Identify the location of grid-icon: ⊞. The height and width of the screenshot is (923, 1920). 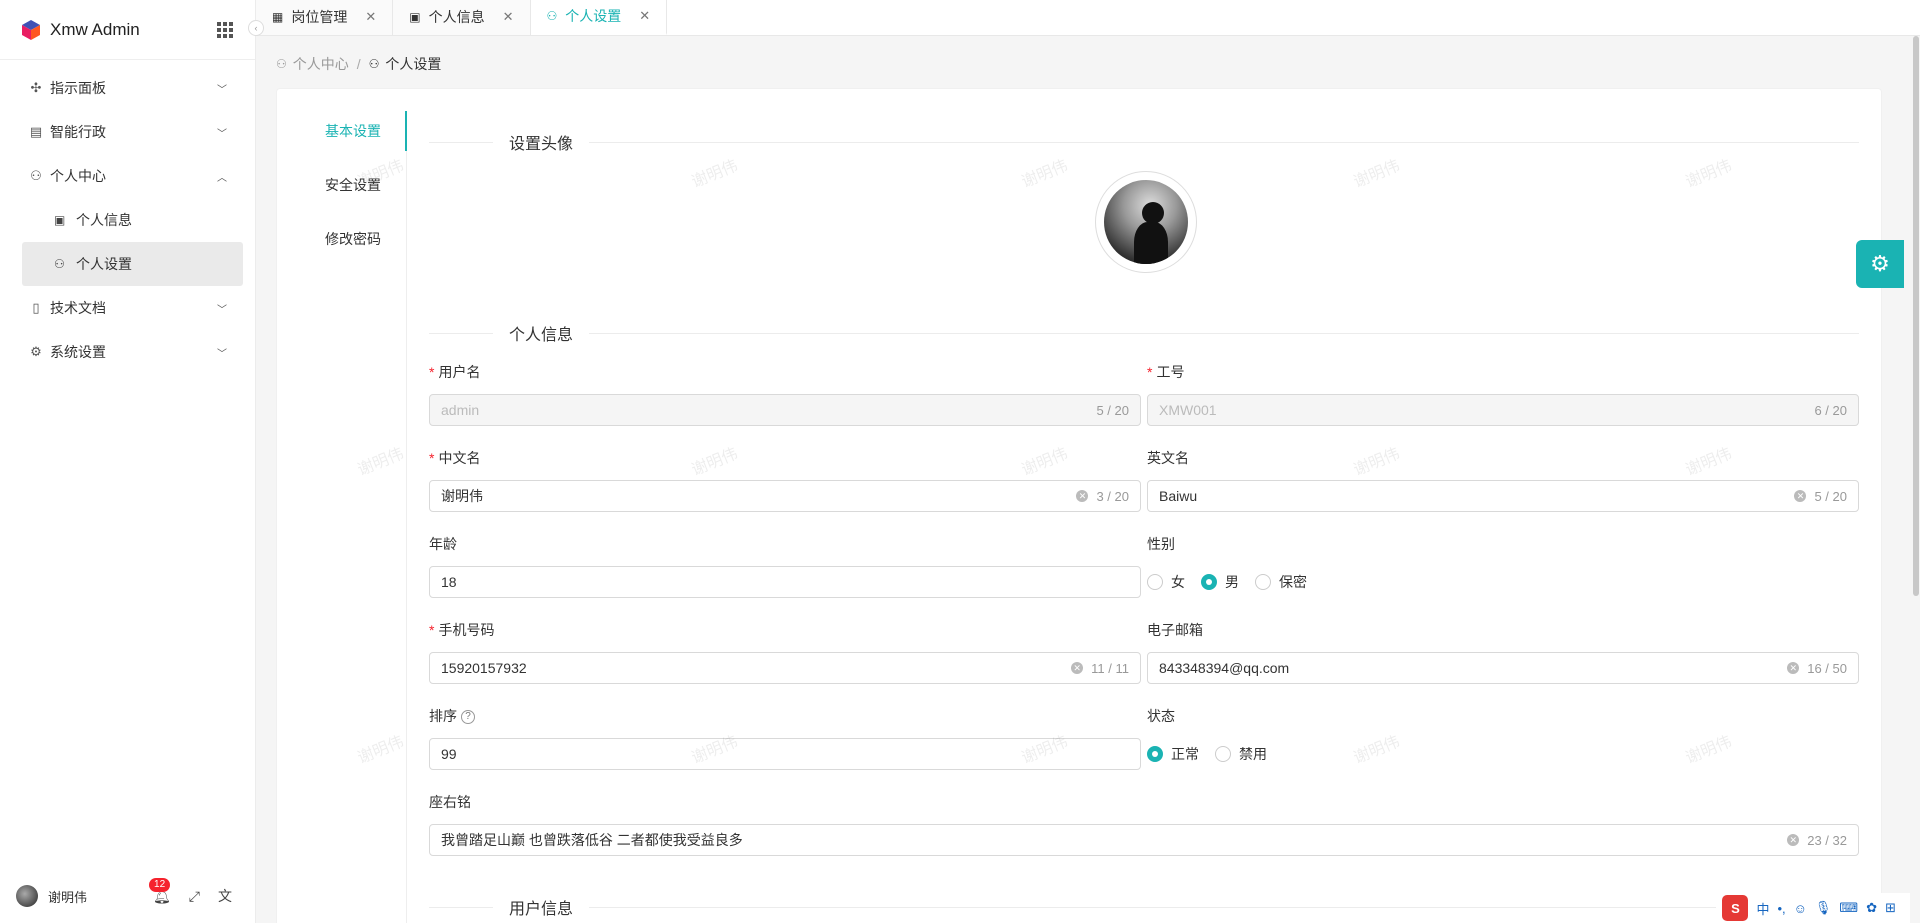
(1890, 908).